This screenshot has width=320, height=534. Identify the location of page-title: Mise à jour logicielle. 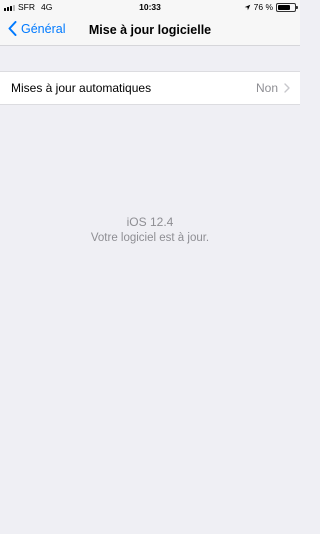
(150, 30).